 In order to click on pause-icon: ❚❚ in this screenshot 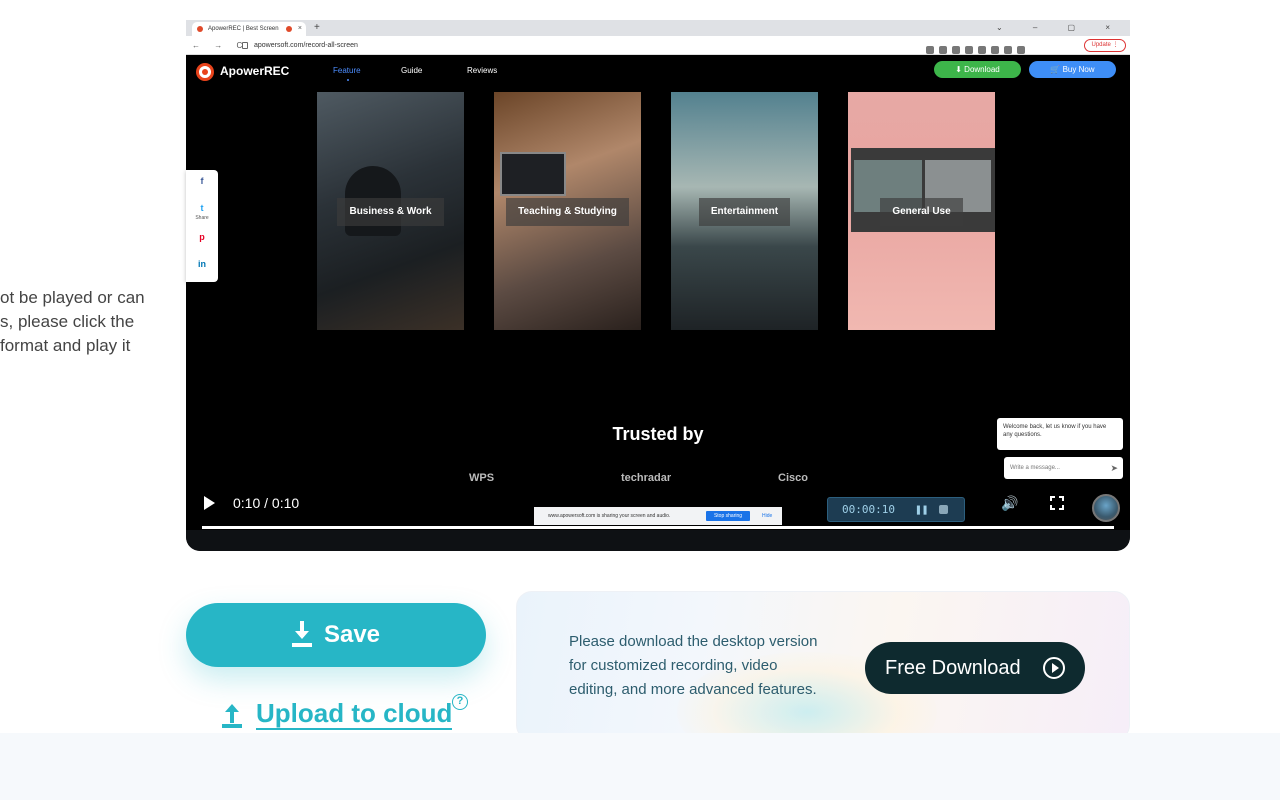, I will do `click(921, 509)`.